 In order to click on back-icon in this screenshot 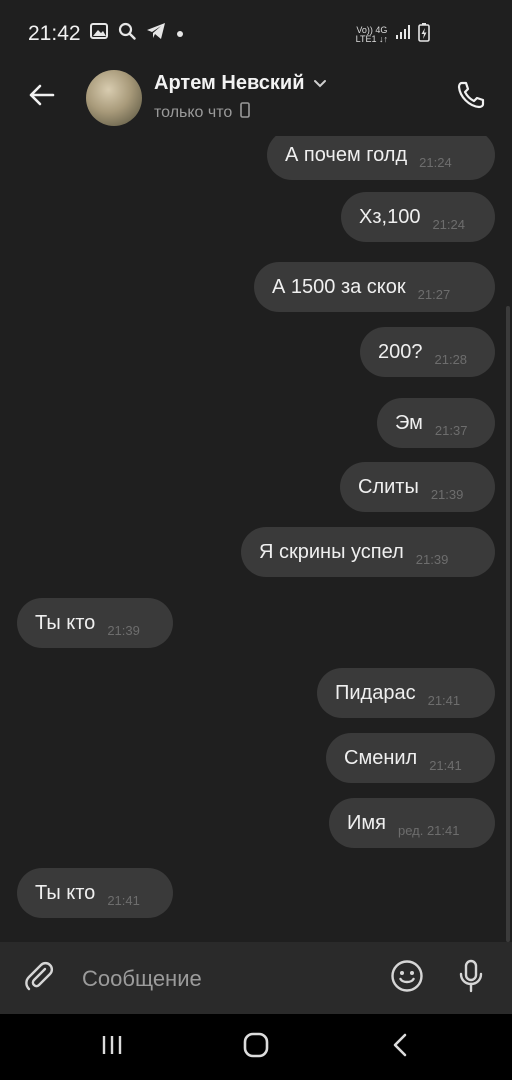, I will do `click(400, 1047)`.